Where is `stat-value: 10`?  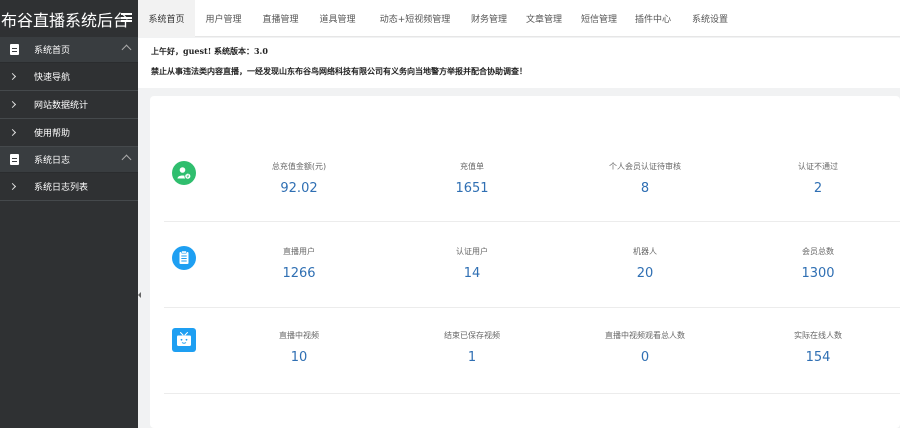
stat-value: 10 is located at coordinates (299, 357).